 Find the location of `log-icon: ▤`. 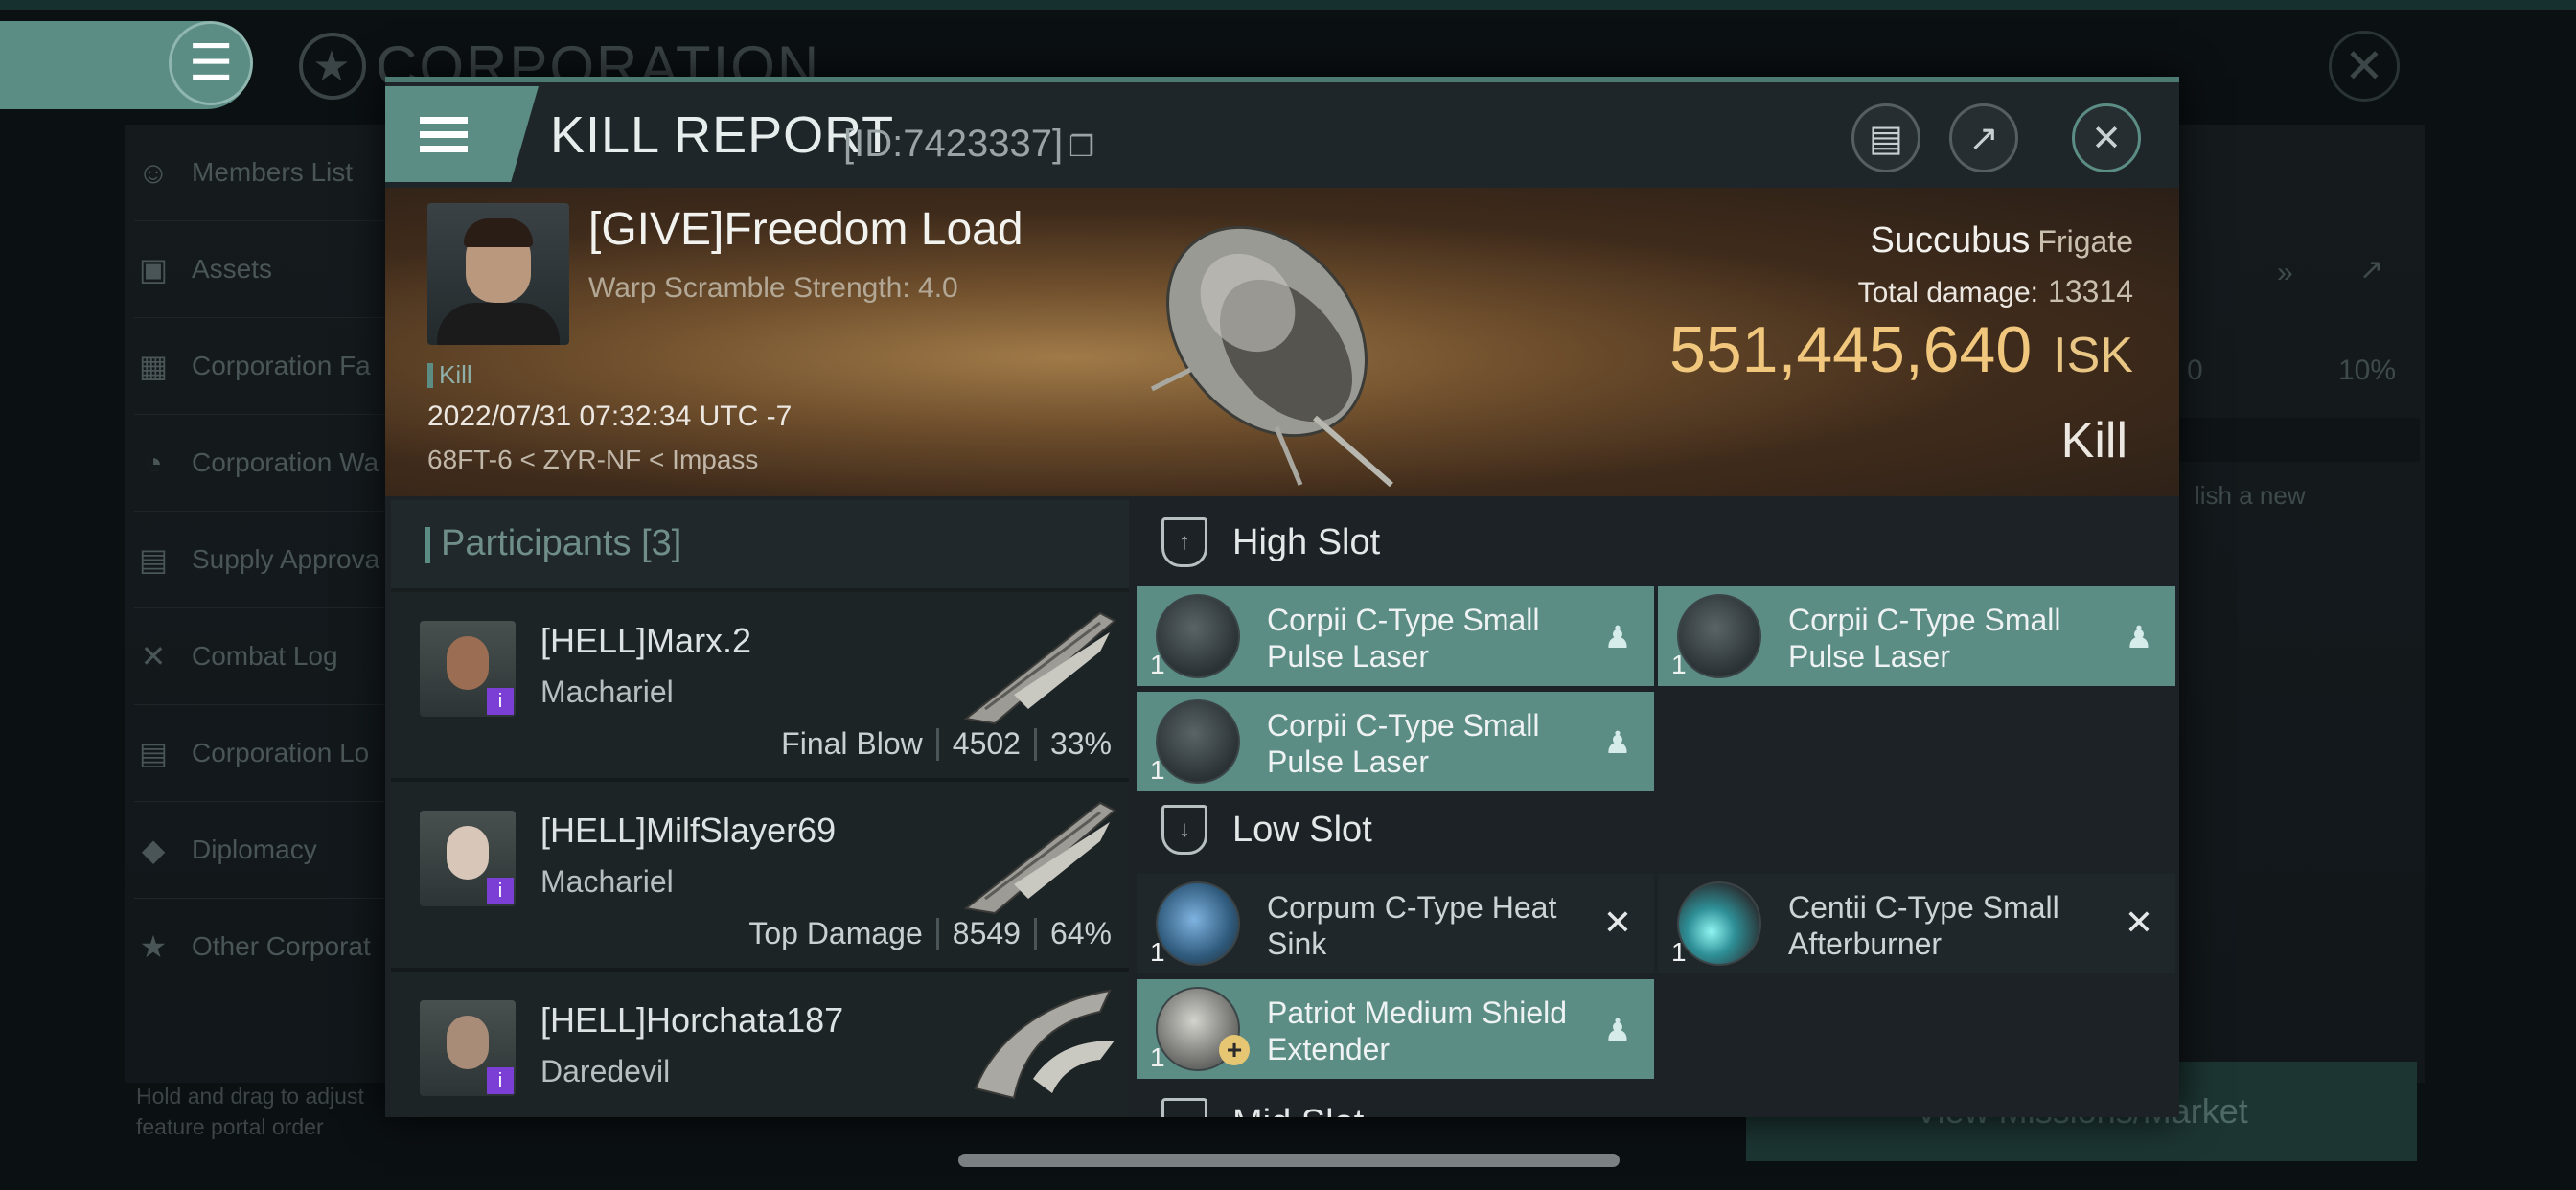

log-icon: ▤ is located at coordinates (153, 753).